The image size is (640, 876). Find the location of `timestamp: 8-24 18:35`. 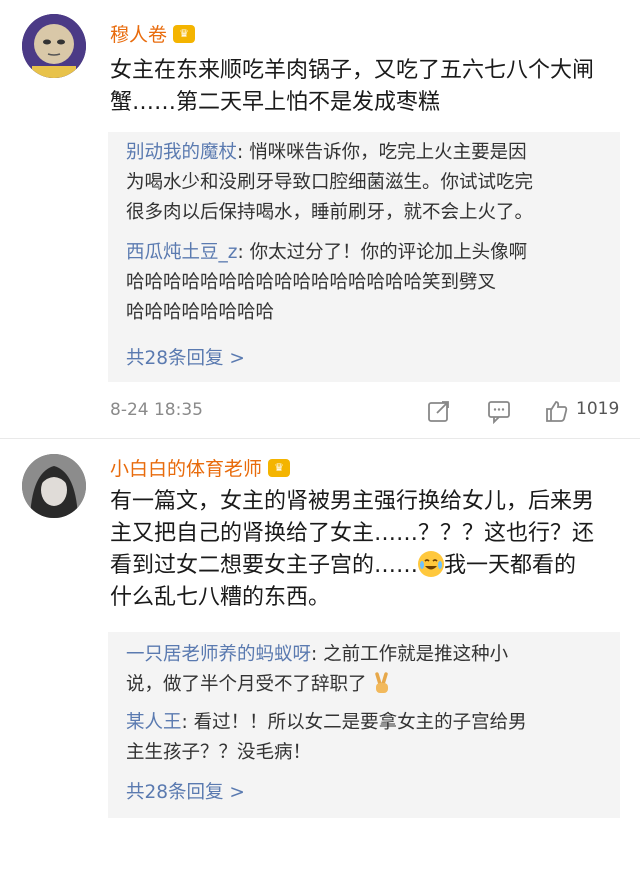

timestamp: 8-24 18:35 is located at coordinates (156, 410).